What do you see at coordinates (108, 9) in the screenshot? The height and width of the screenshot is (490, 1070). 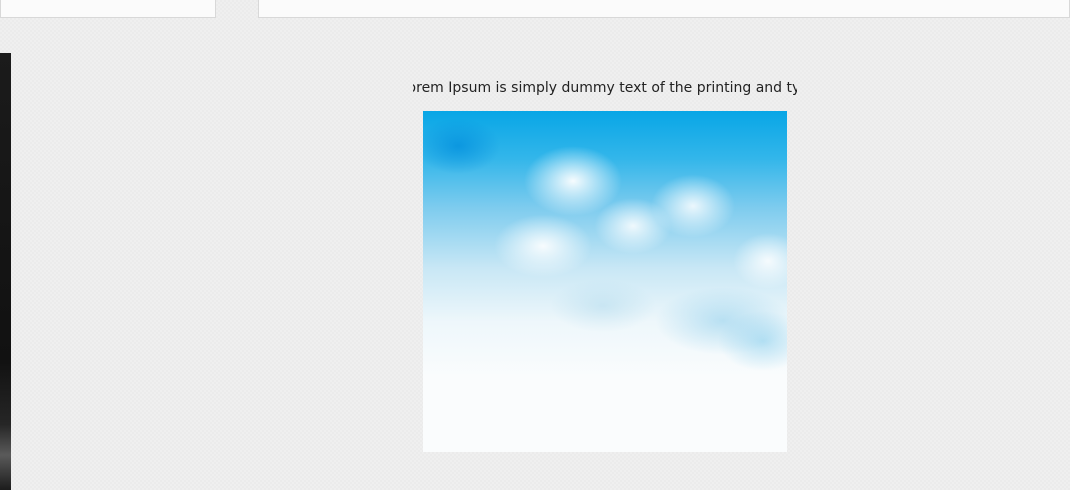 I see `top-card-left` at bounding box center [108, 9].